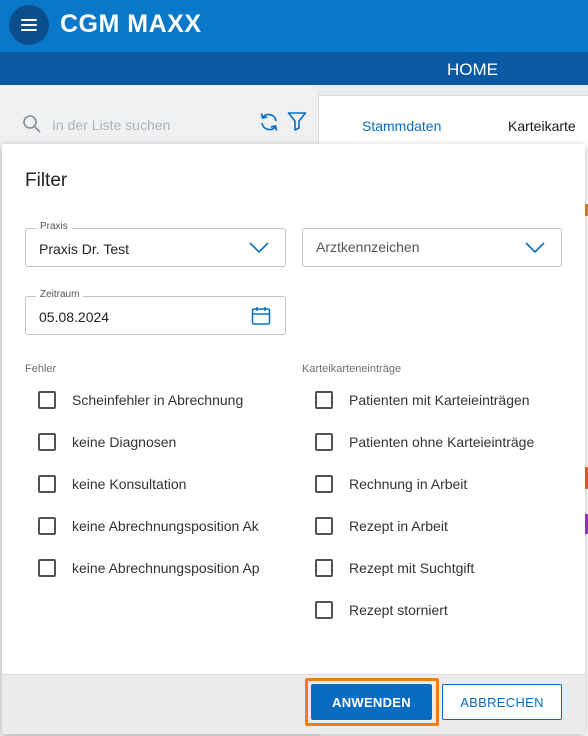  I want to click on checkbox-label: Rezept in Arbeit, so click(398, 526).